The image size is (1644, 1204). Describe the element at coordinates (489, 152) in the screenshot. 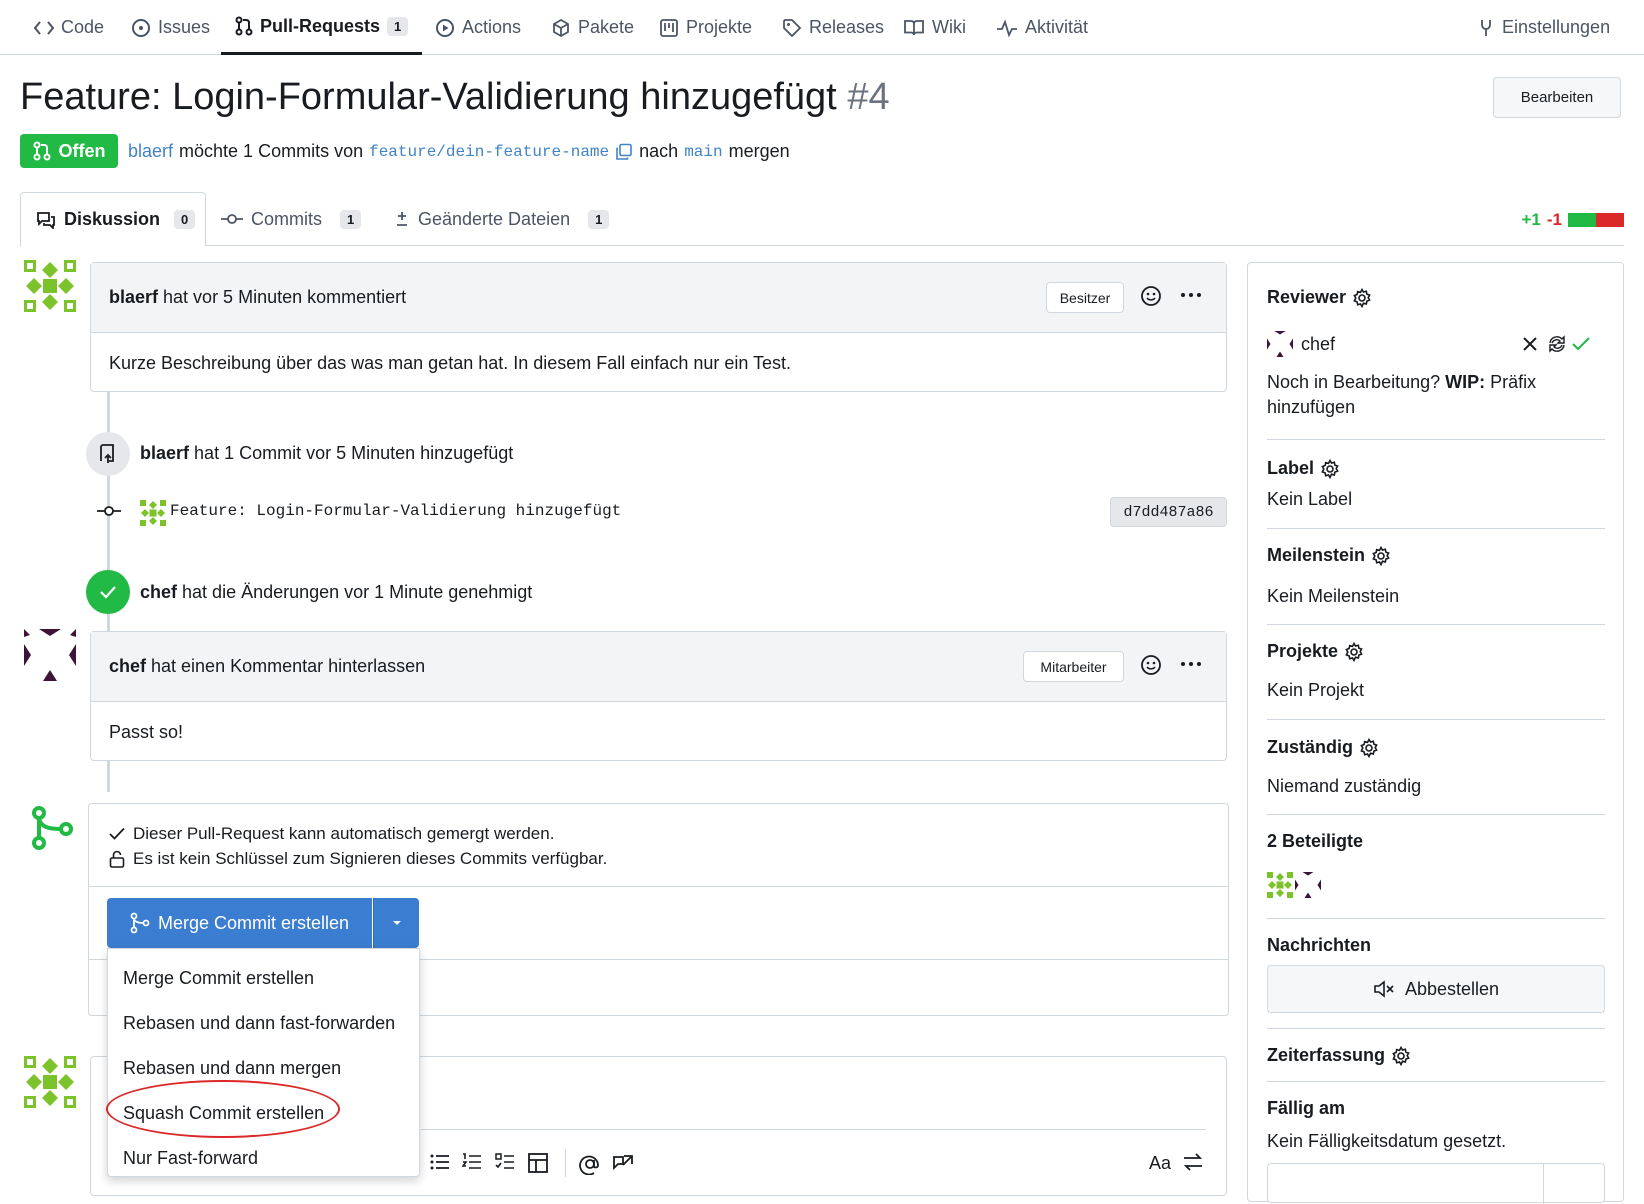

I see `head-branch-link: feature/dein-feature-name` at that location.